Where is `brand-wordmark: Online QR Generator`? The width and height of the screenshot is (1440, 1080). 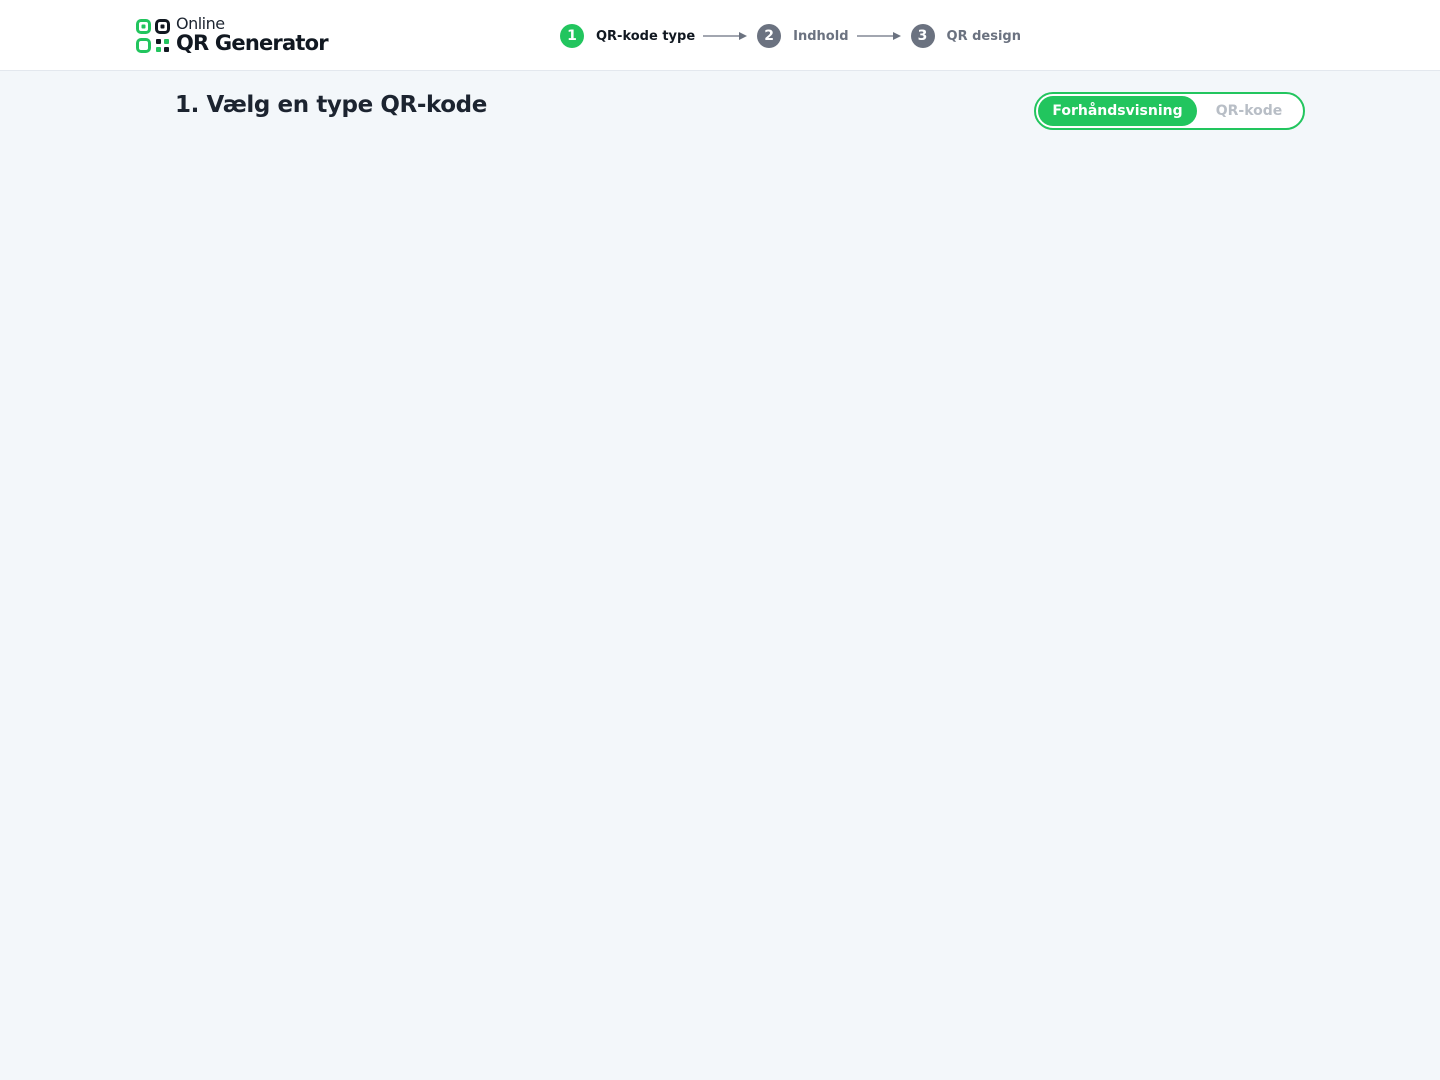 brand-wordmark: Online QR Generator is located at coordinates (252, 34).